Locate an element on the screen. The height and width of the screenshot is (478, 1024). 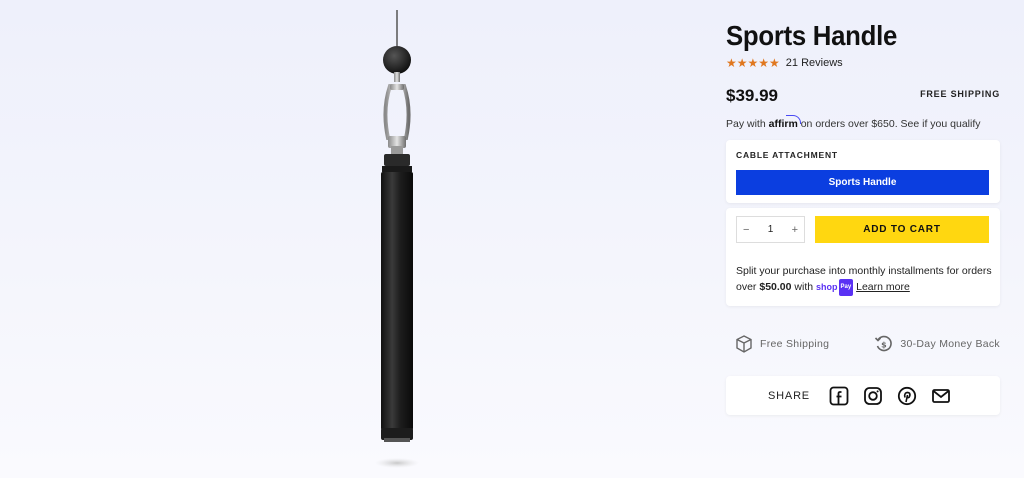
product-title: Sports Handle is located at coordinates (812, 35).